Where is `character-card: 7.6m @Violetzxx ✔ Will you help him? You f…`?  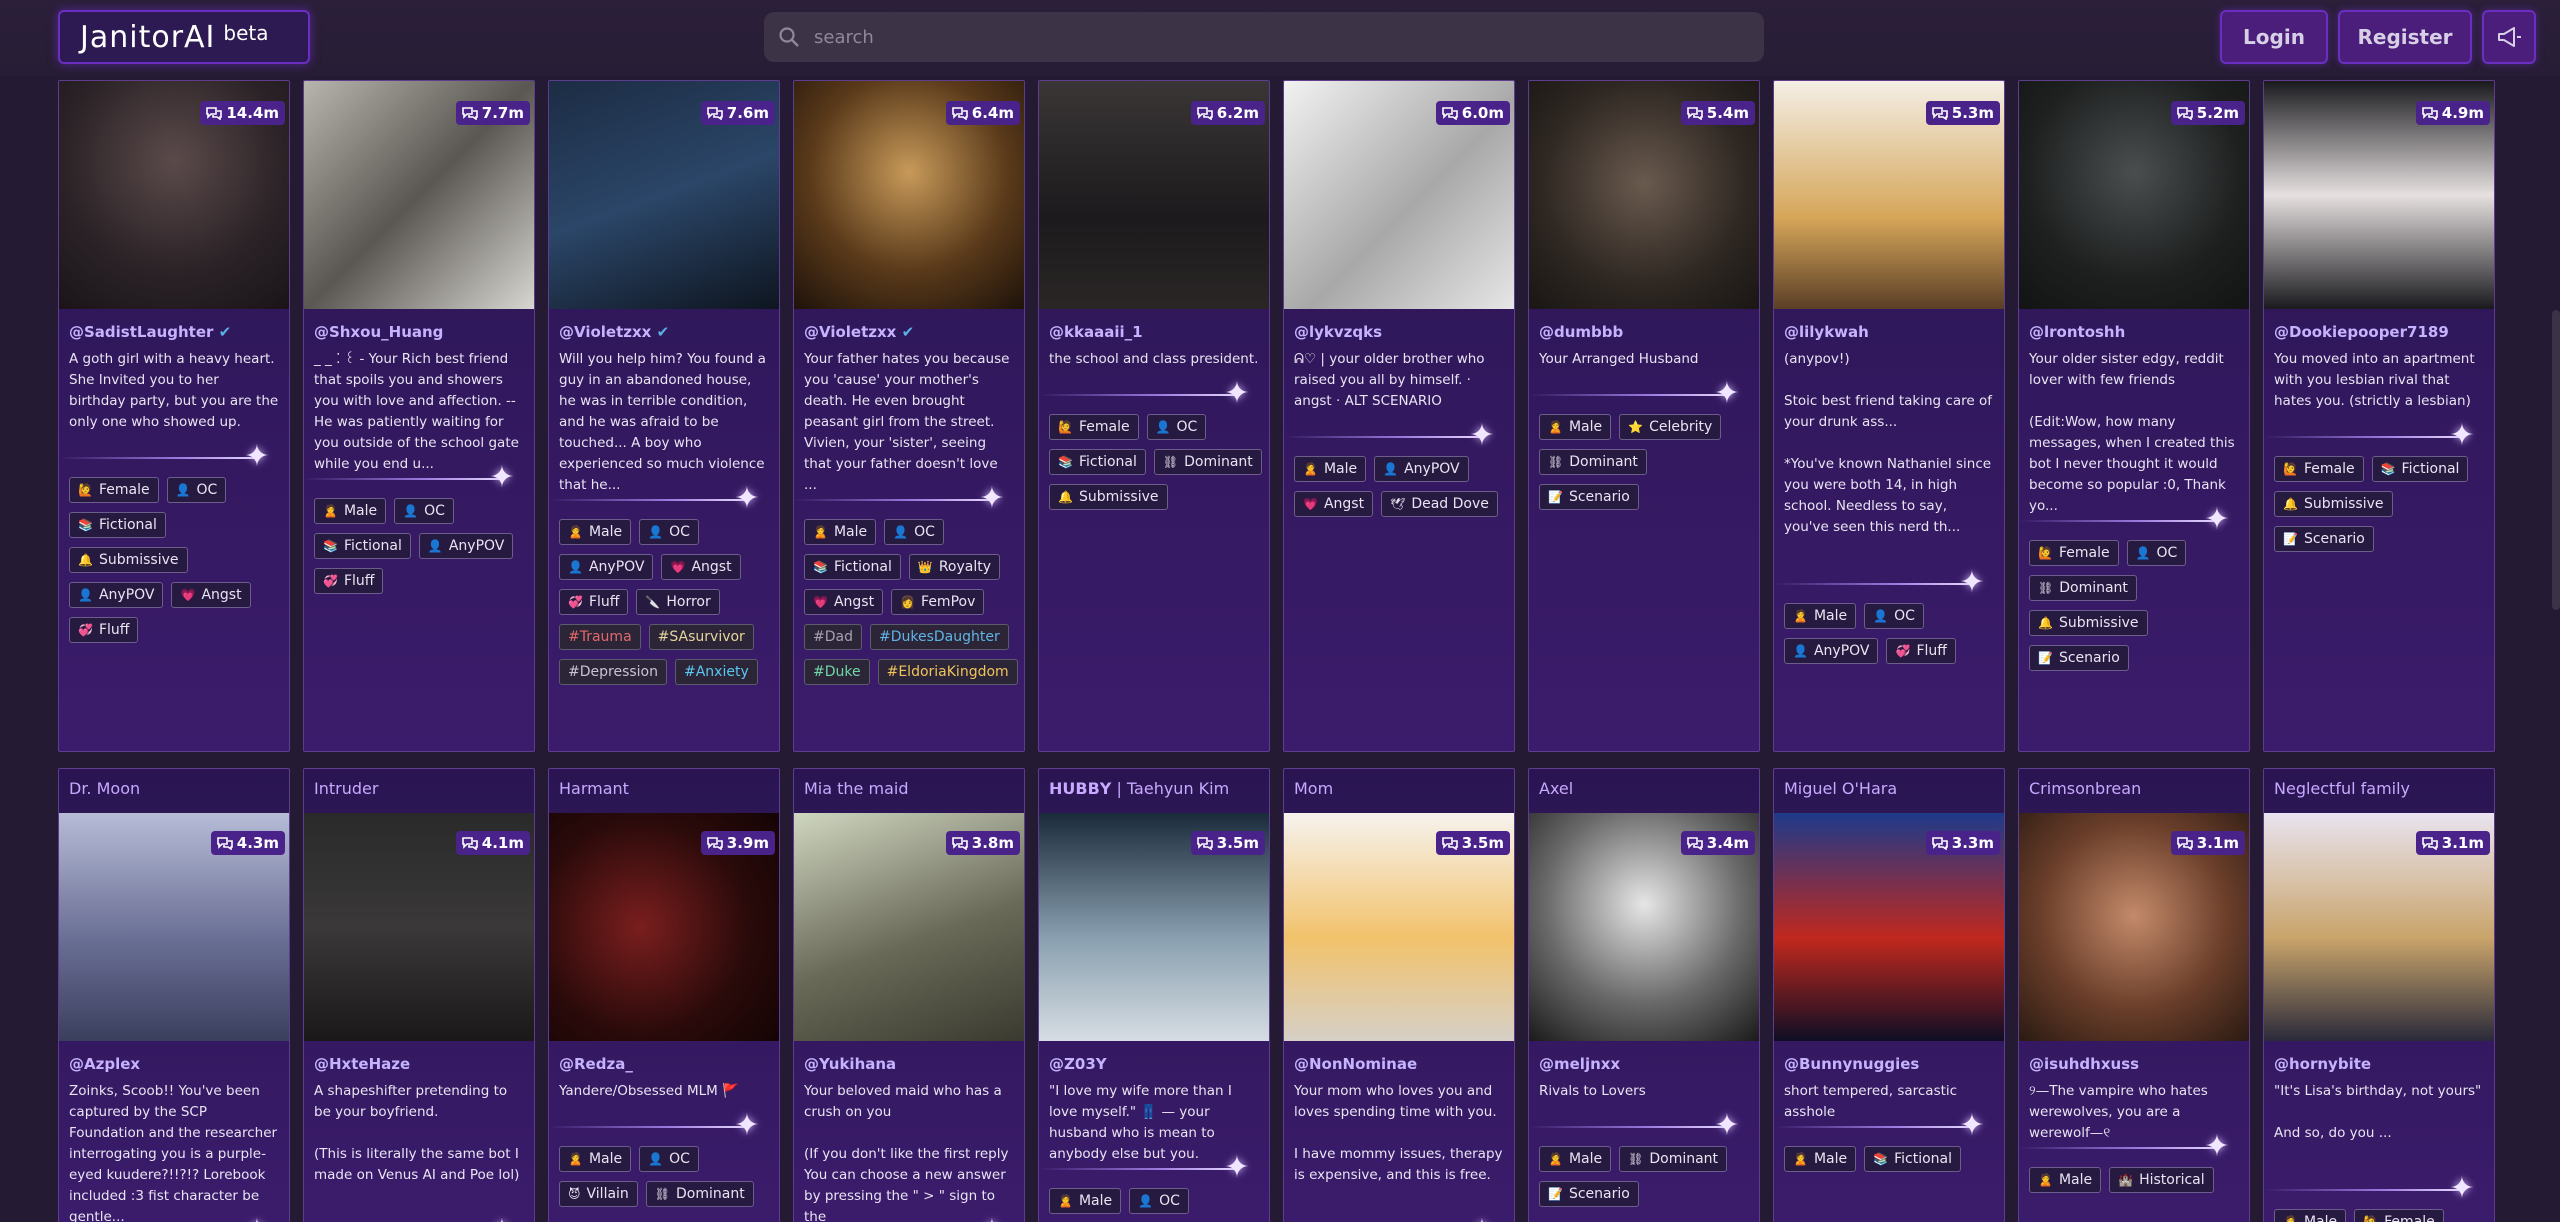
character-card: 7.6m @Violetzxx ✔ Will you help him? You f… is located at coordinates (664, 416).